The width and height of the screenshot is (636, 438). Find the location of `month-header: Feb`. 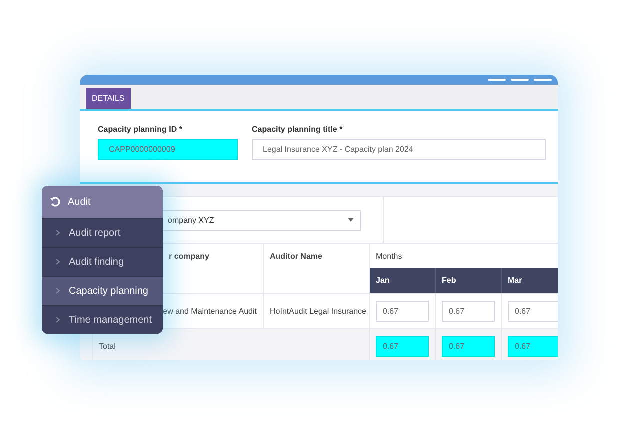

month-header: Feb is located at coordinates (469, 280).